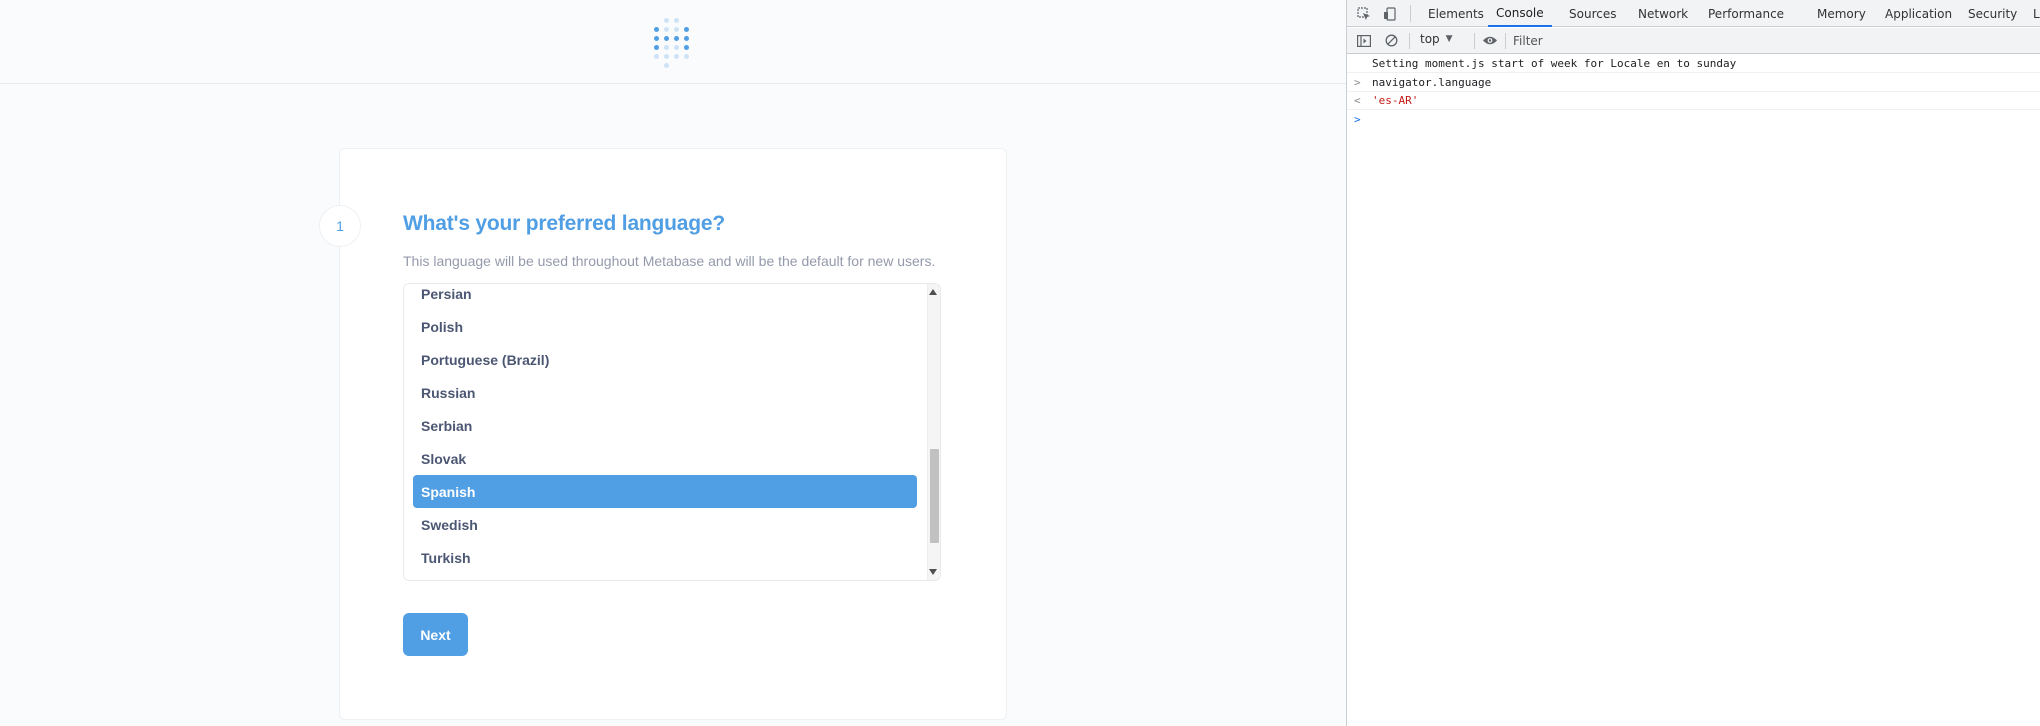 This screenshot has width=2040, height=726. What do you see at coordinates (665, 326) in the screenshot?
I see `language-option: Polish` at bounding box center [665, 326].